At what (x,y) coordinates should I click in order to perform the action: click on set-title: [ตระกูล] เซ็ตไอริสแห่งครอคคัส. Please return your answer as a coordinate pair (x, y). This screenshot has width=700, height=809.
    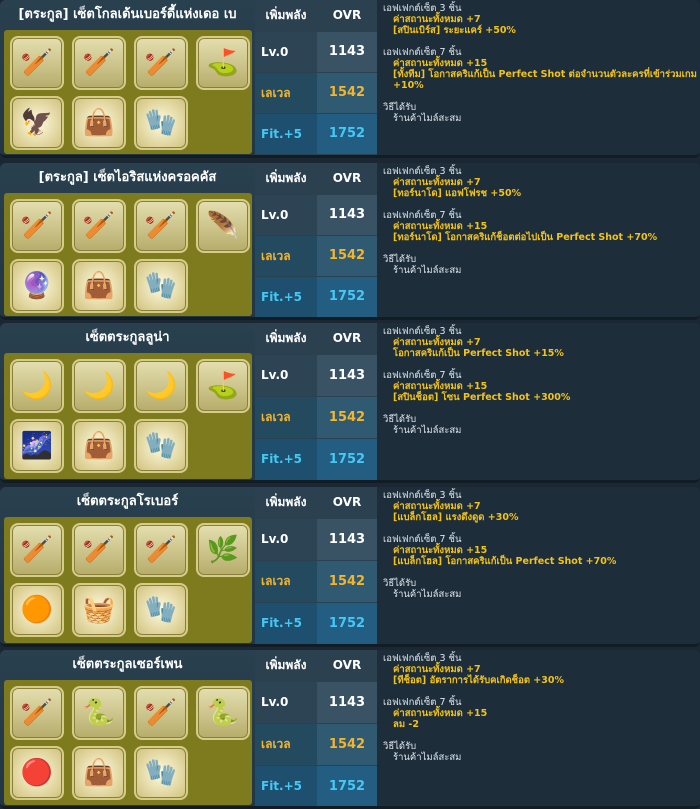
    Looking at the image, I should click on (127, 177).